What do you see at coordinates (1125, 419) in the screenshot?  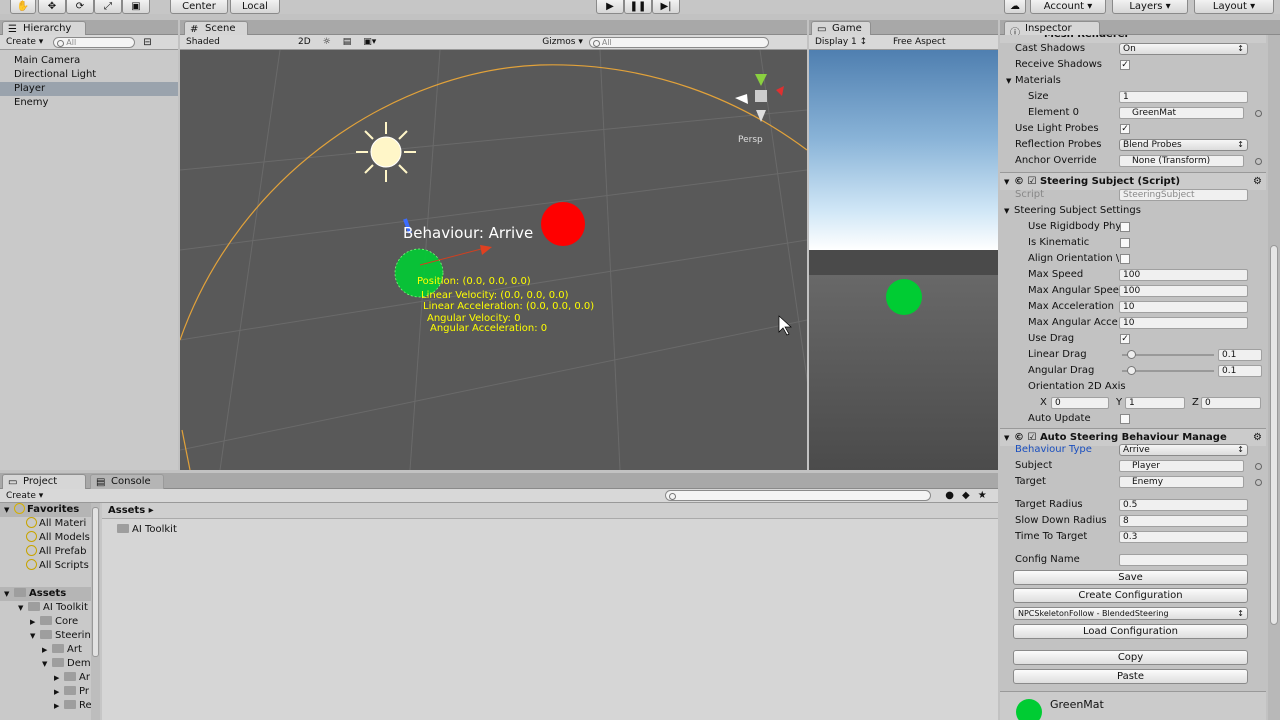 I see `auto-update-checkbox` at bounding box center [1125, 419].